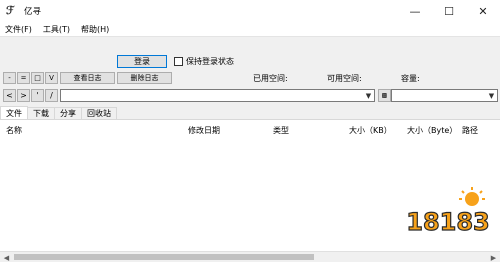 The image size is (500, 262). I want to click on keep-login-label: 保持登录状态, so click(210, 61).